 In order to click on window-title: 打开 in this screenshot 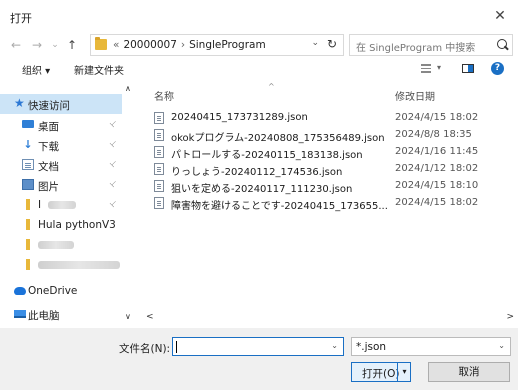, I will do `click(21, 18)`.